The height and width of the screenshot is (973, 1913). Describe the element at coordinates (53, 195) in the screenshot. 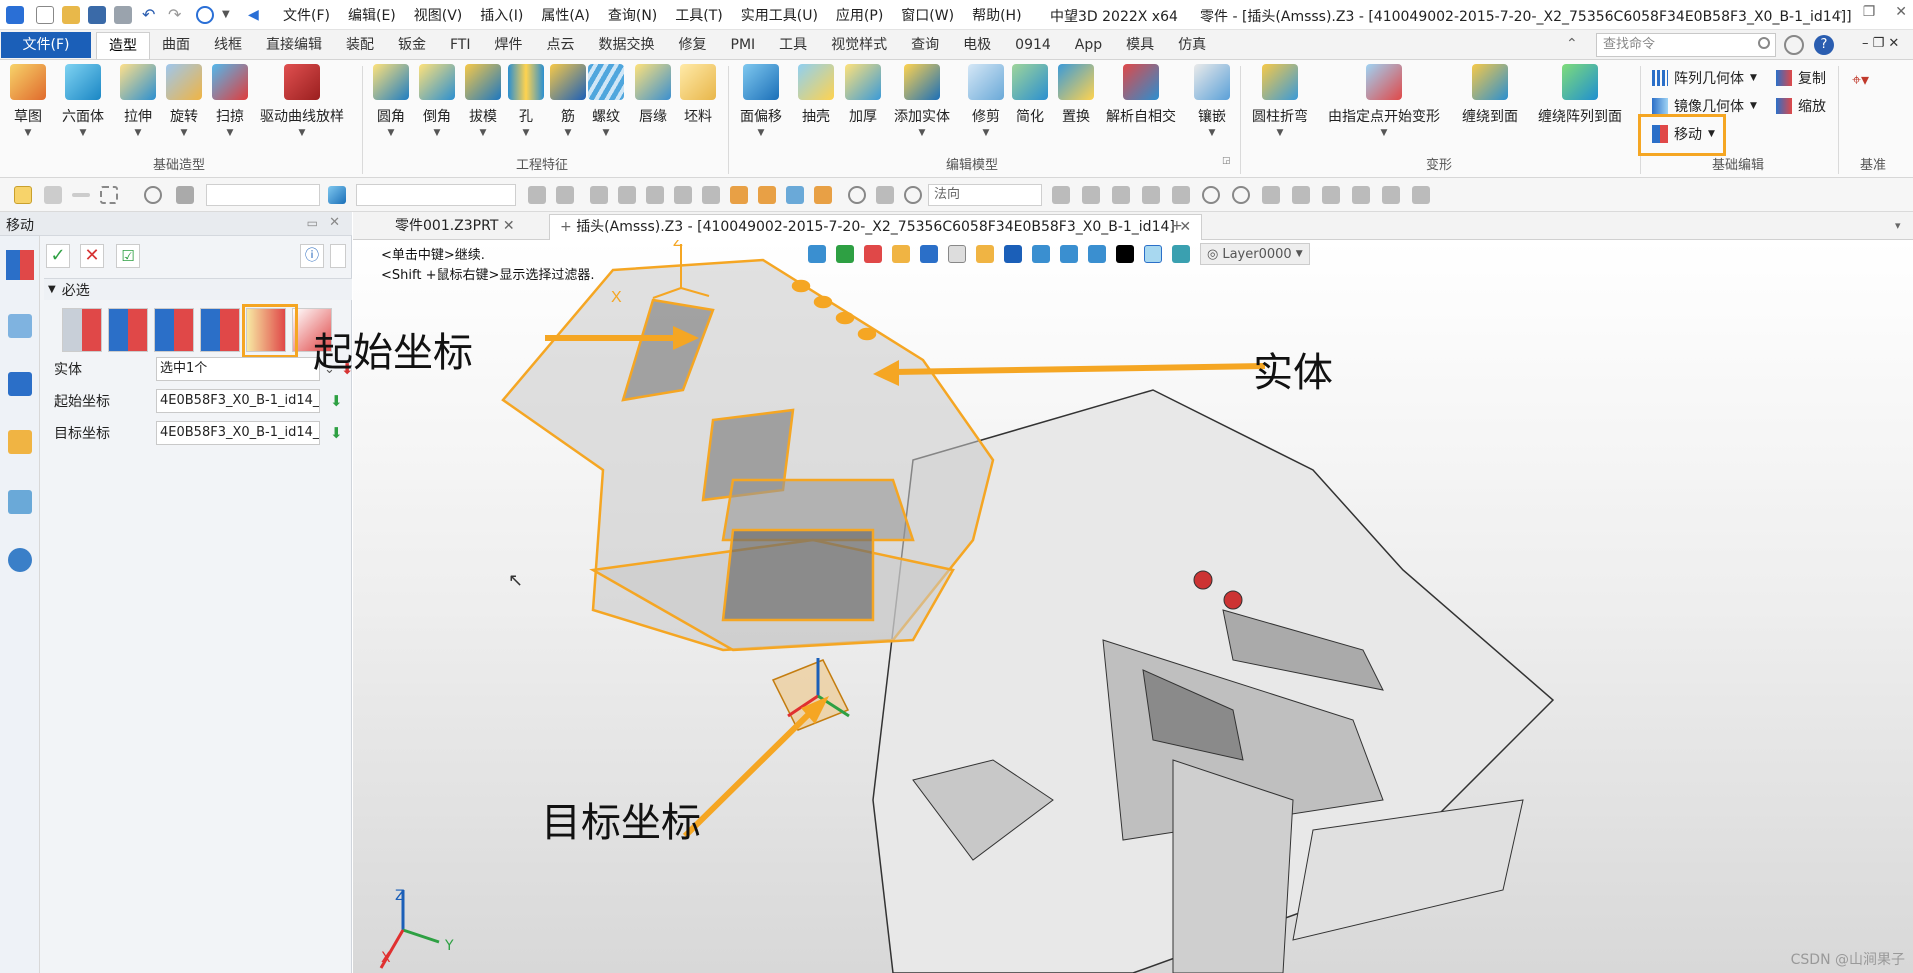

I see `add-filter-icon` at that location.